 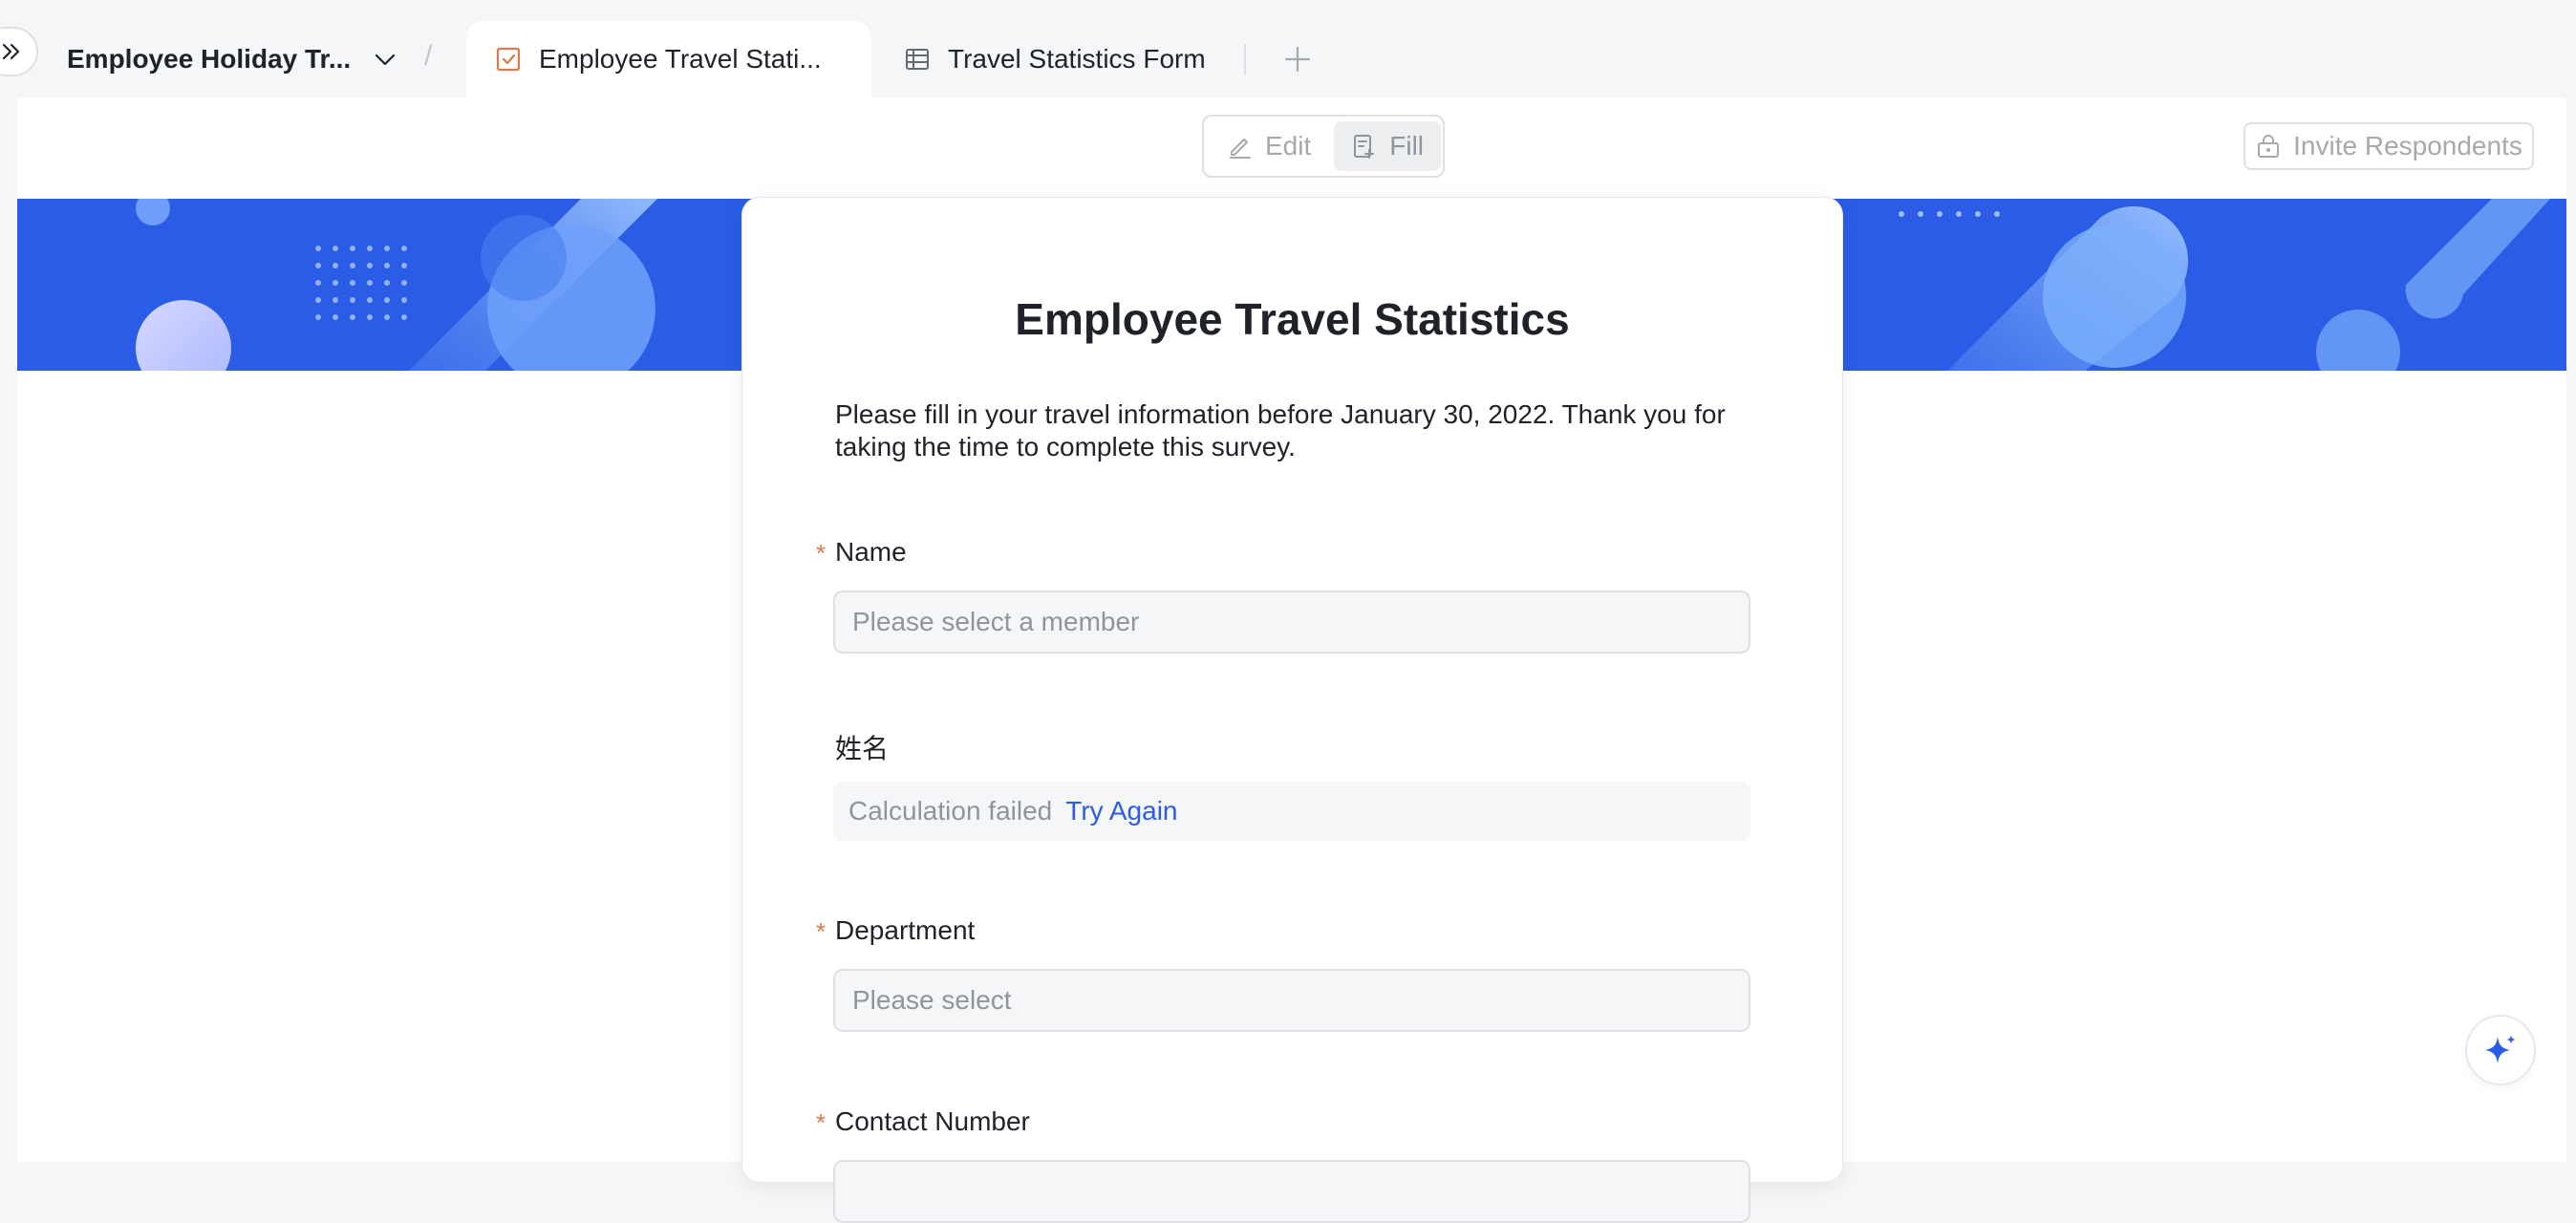 What do you see at coordinates (932, 1000) in the screenshot?
I see `input-placeholder: Please select` at bounding box center [932, 1000].